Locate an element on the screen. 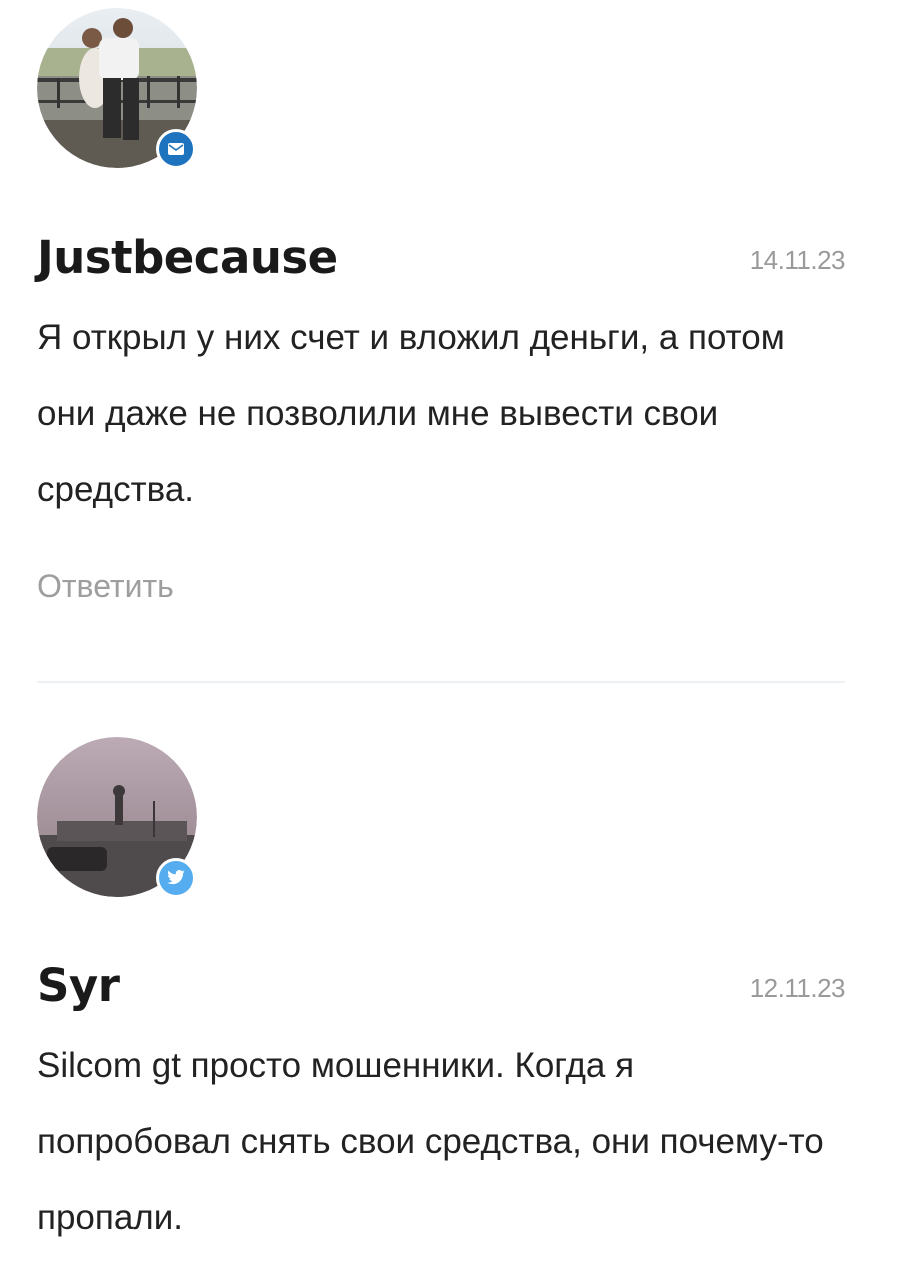  comment-author: Syr is located at coordinates (78, 986).